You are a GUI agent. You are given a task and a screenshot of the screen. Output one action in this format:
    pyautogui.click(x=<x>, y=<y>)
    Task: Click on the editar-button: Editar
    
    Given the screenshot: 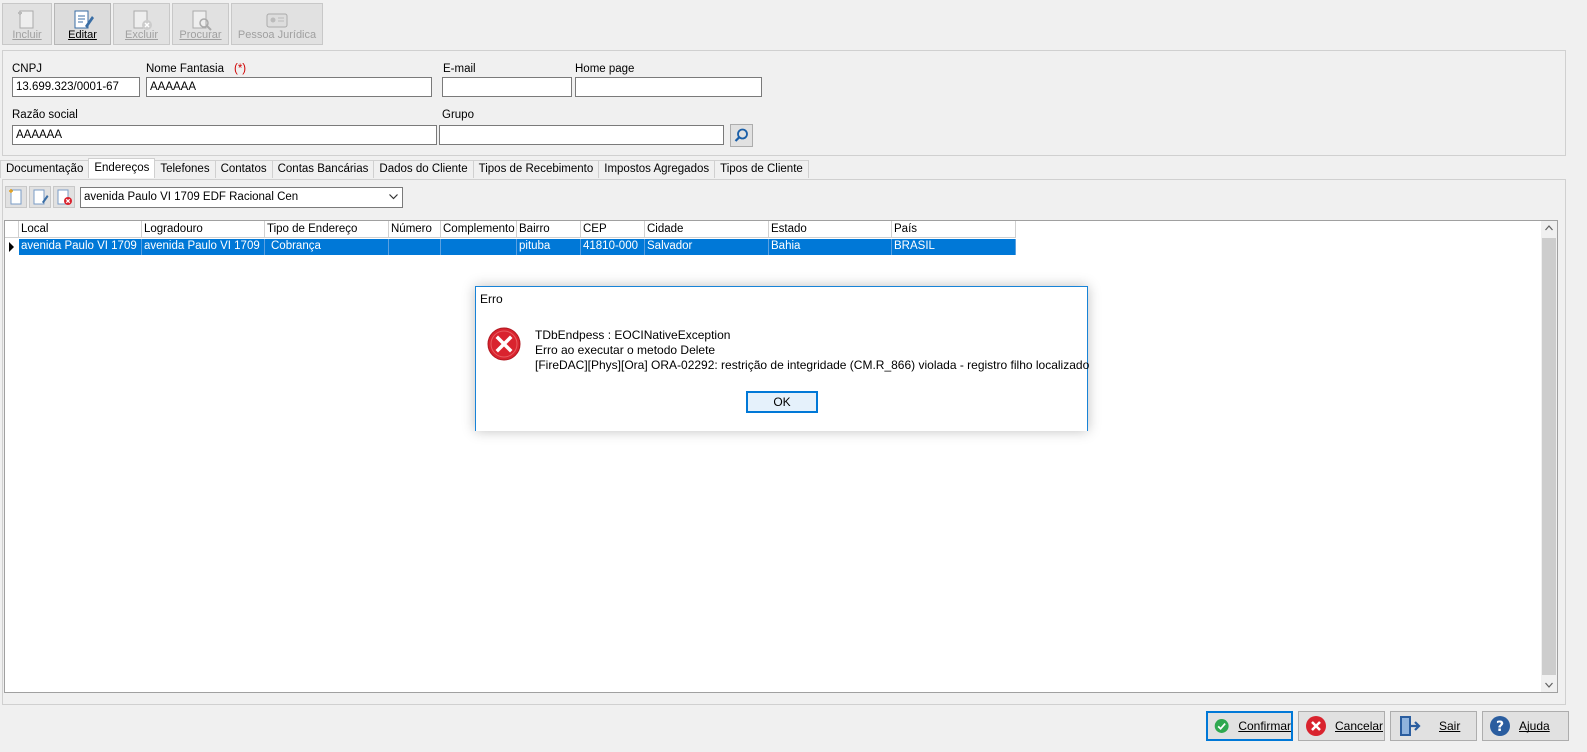 What is the action you would take?
    pyautogui.click(x=82, y=24)
    